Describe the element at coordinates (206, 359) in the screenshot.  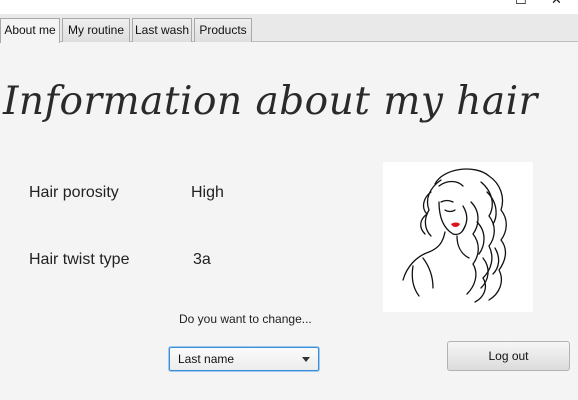
I see `dropdown-selected-value: Last name` at that location.